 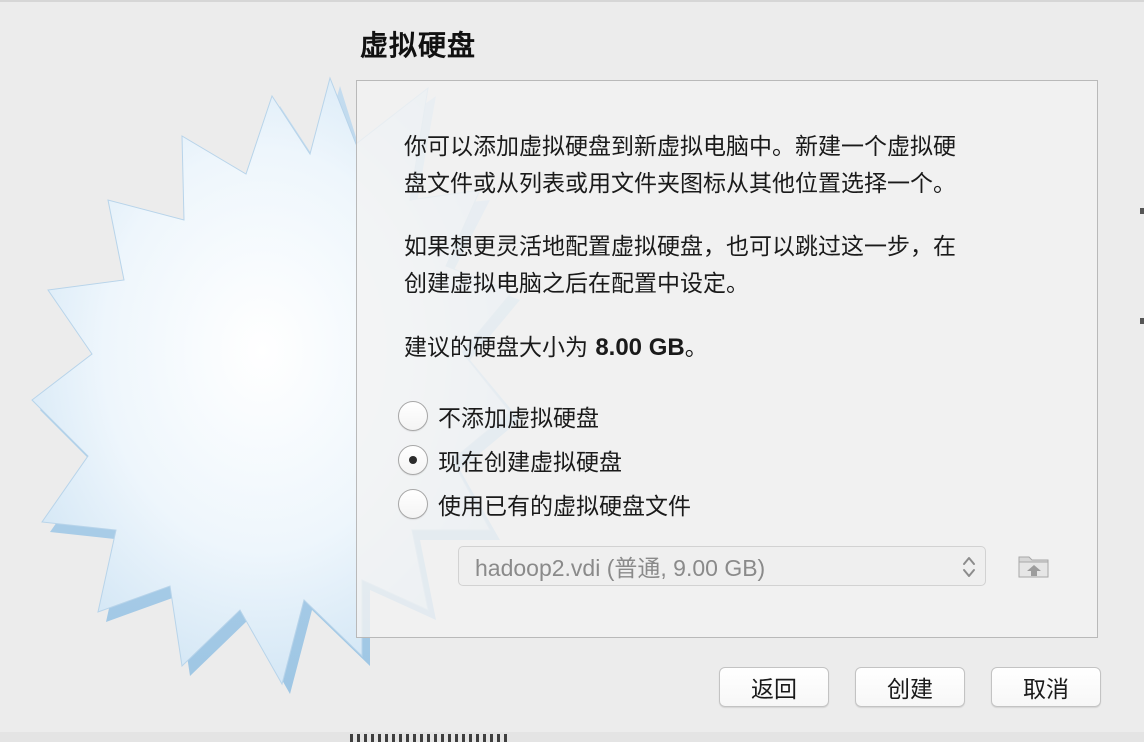 I want to click on existing-disk-select-value: hadoop2.vdi (普通, 9.00 GB), so click(x=620, y=568).